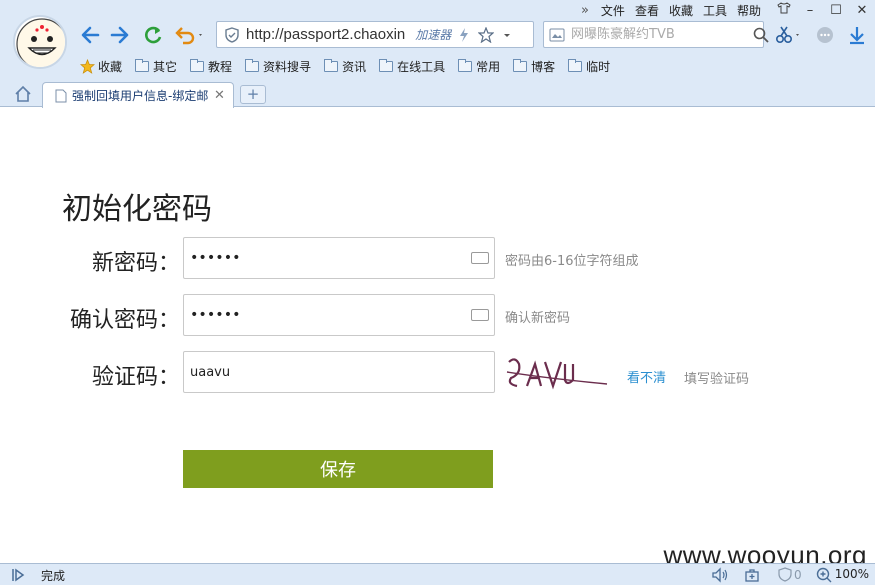  Describe the element at coordinates (464, 35) in the screenshot. I see `lightning-icon` at that location.